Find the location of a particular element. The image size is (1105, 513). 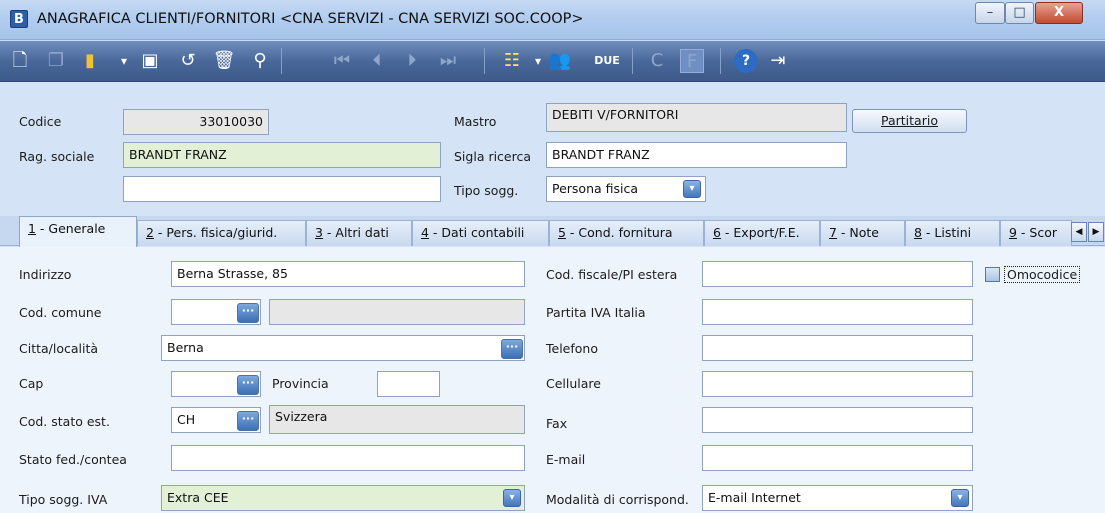

mastro-label: Mastro is located at coordinates (475, 121).